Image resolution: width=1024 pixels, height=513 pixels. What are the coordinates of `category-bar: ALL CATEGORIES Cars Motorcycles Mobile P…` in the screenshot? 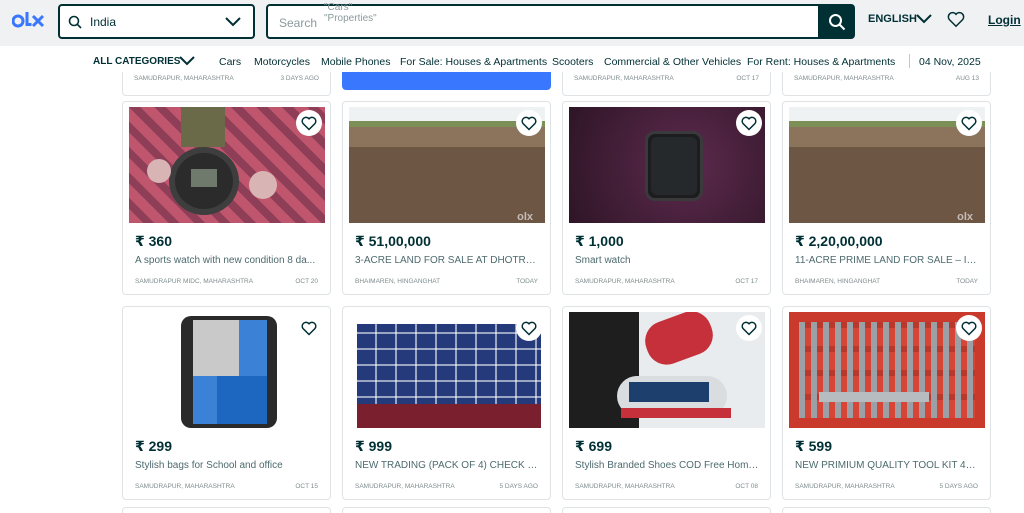 It's located at (512, 60).